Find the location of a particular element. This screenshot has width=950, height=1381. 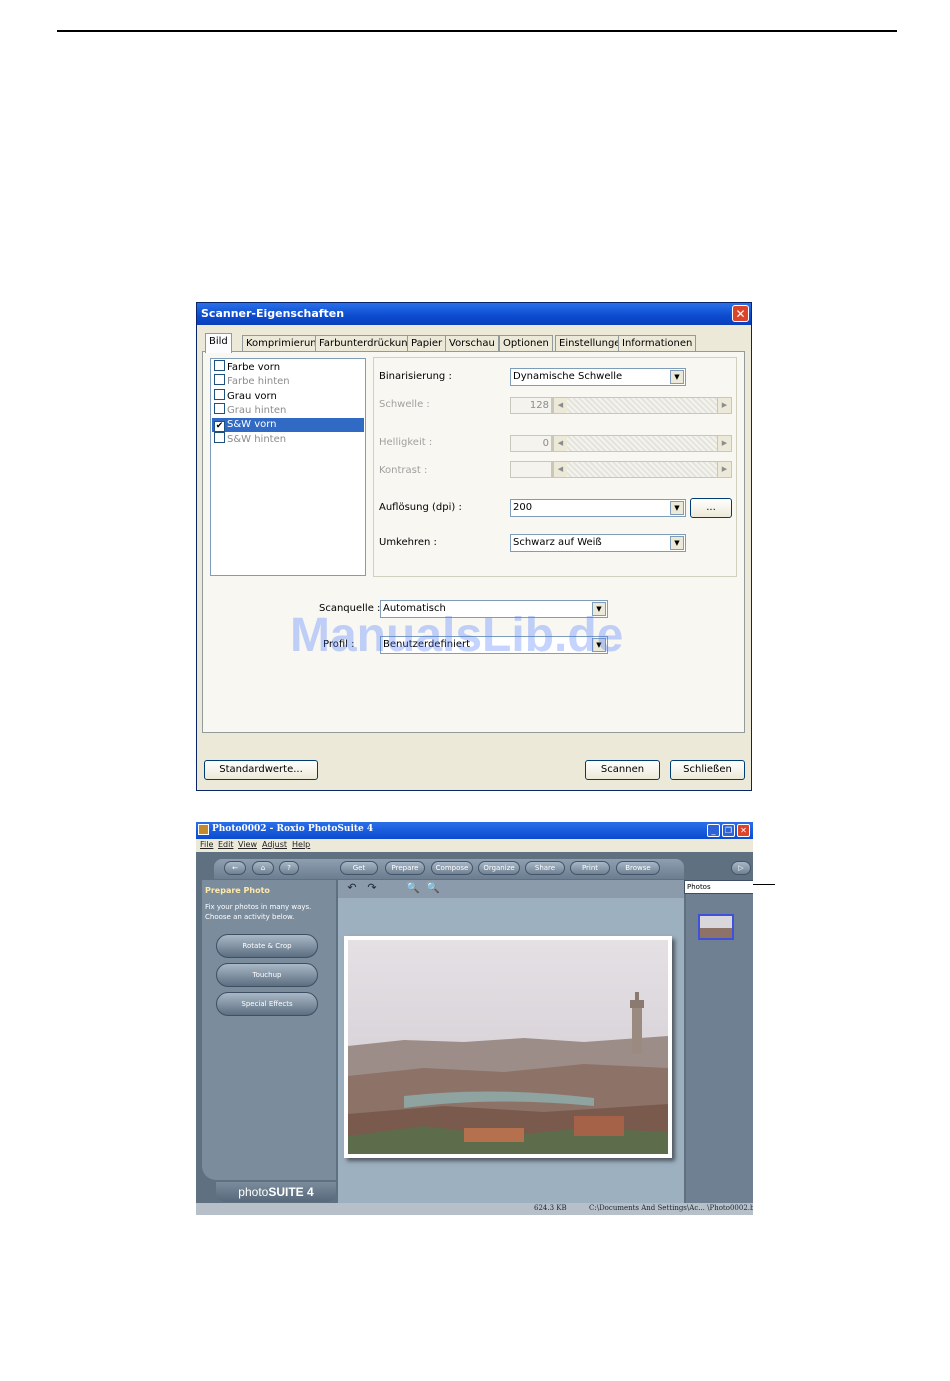

touchup-button: Touchup is located at coordinates (267, 975).